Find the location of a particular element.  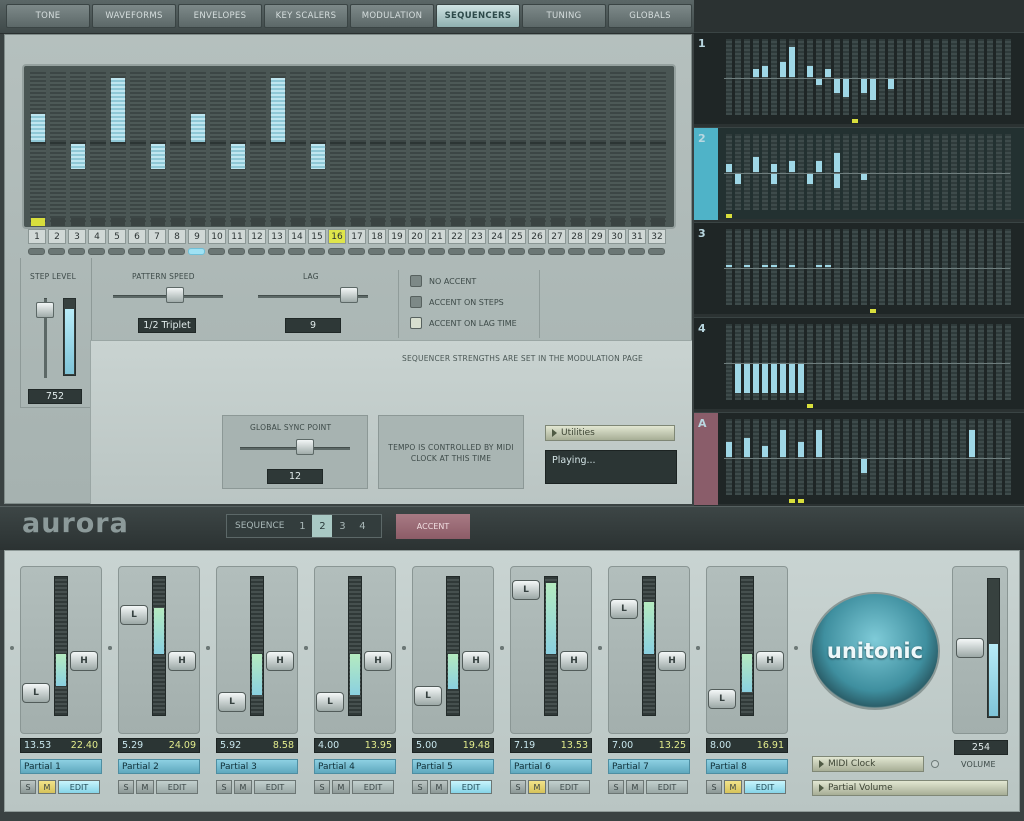

preview-sequence-A: A is located at coordinates (859, 458).